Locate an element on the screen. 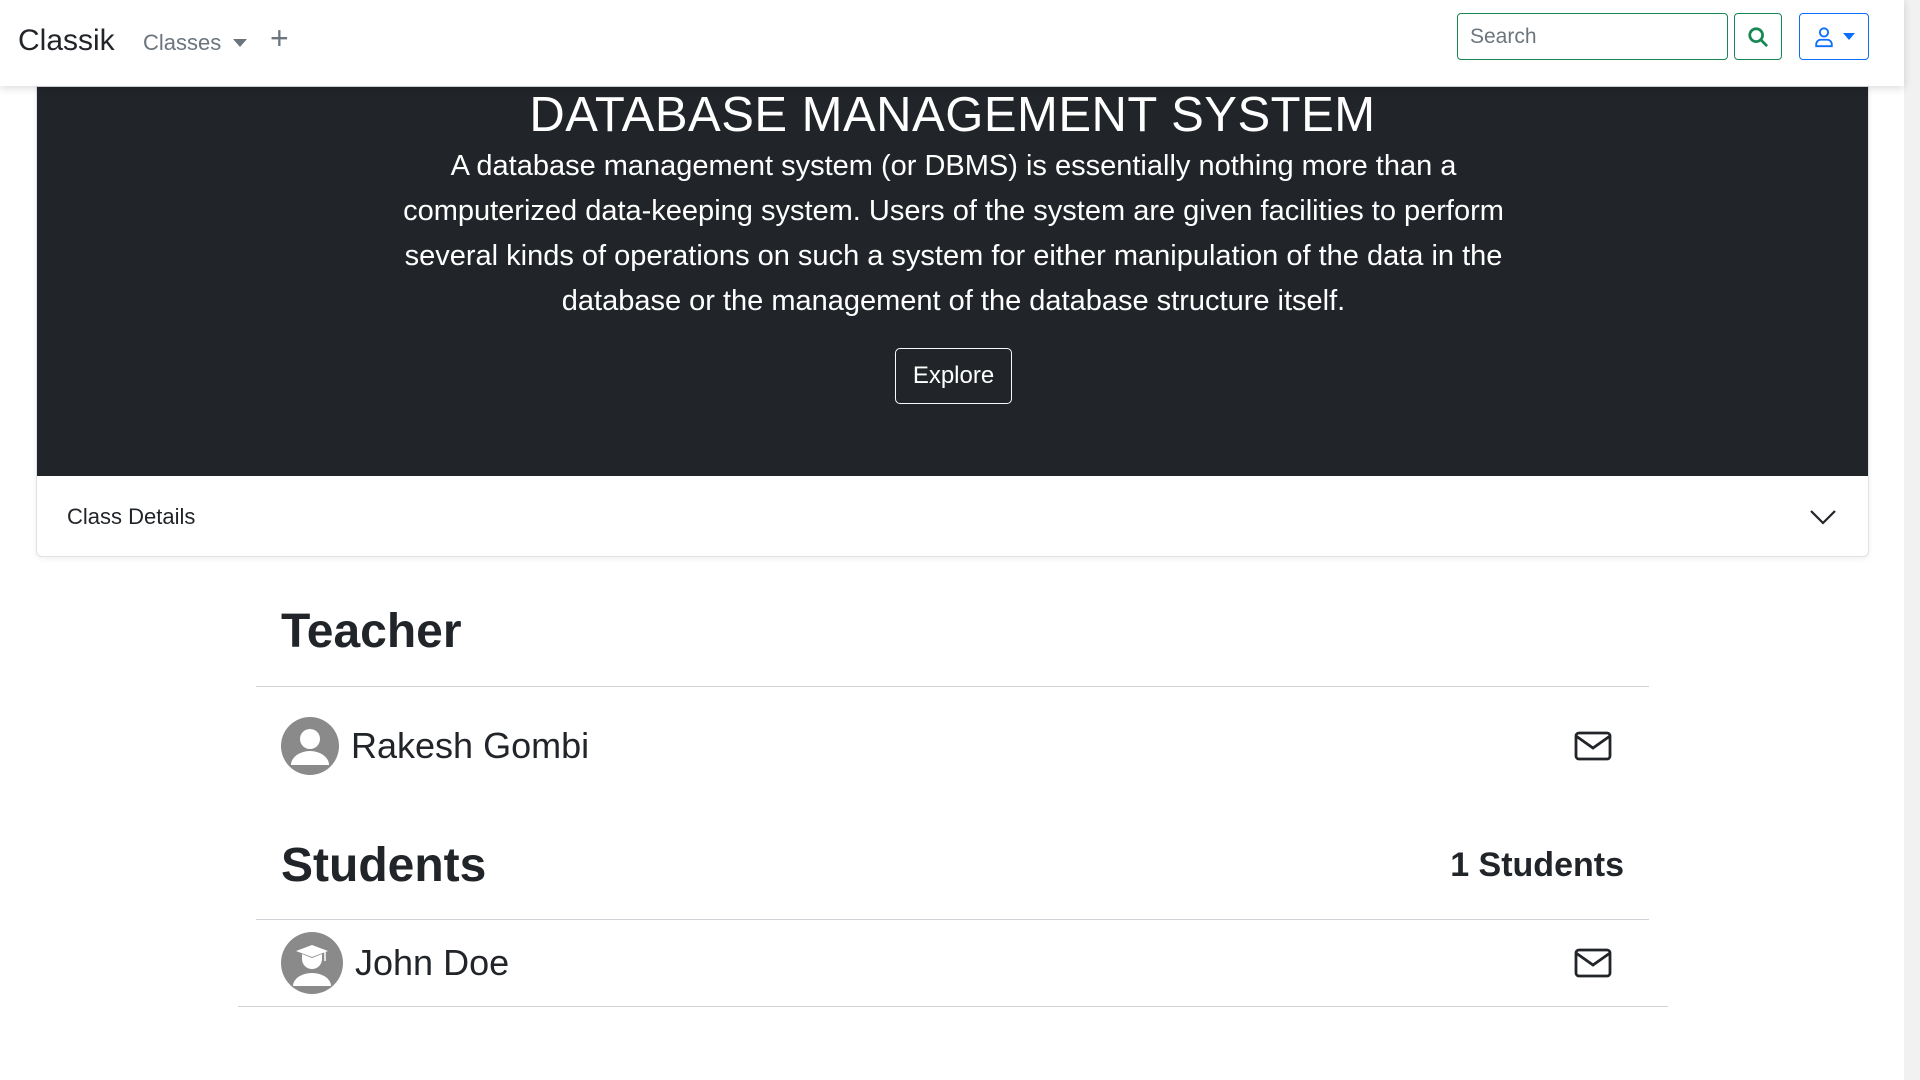  person-avatar-icon is located at coordinates (310, 746).